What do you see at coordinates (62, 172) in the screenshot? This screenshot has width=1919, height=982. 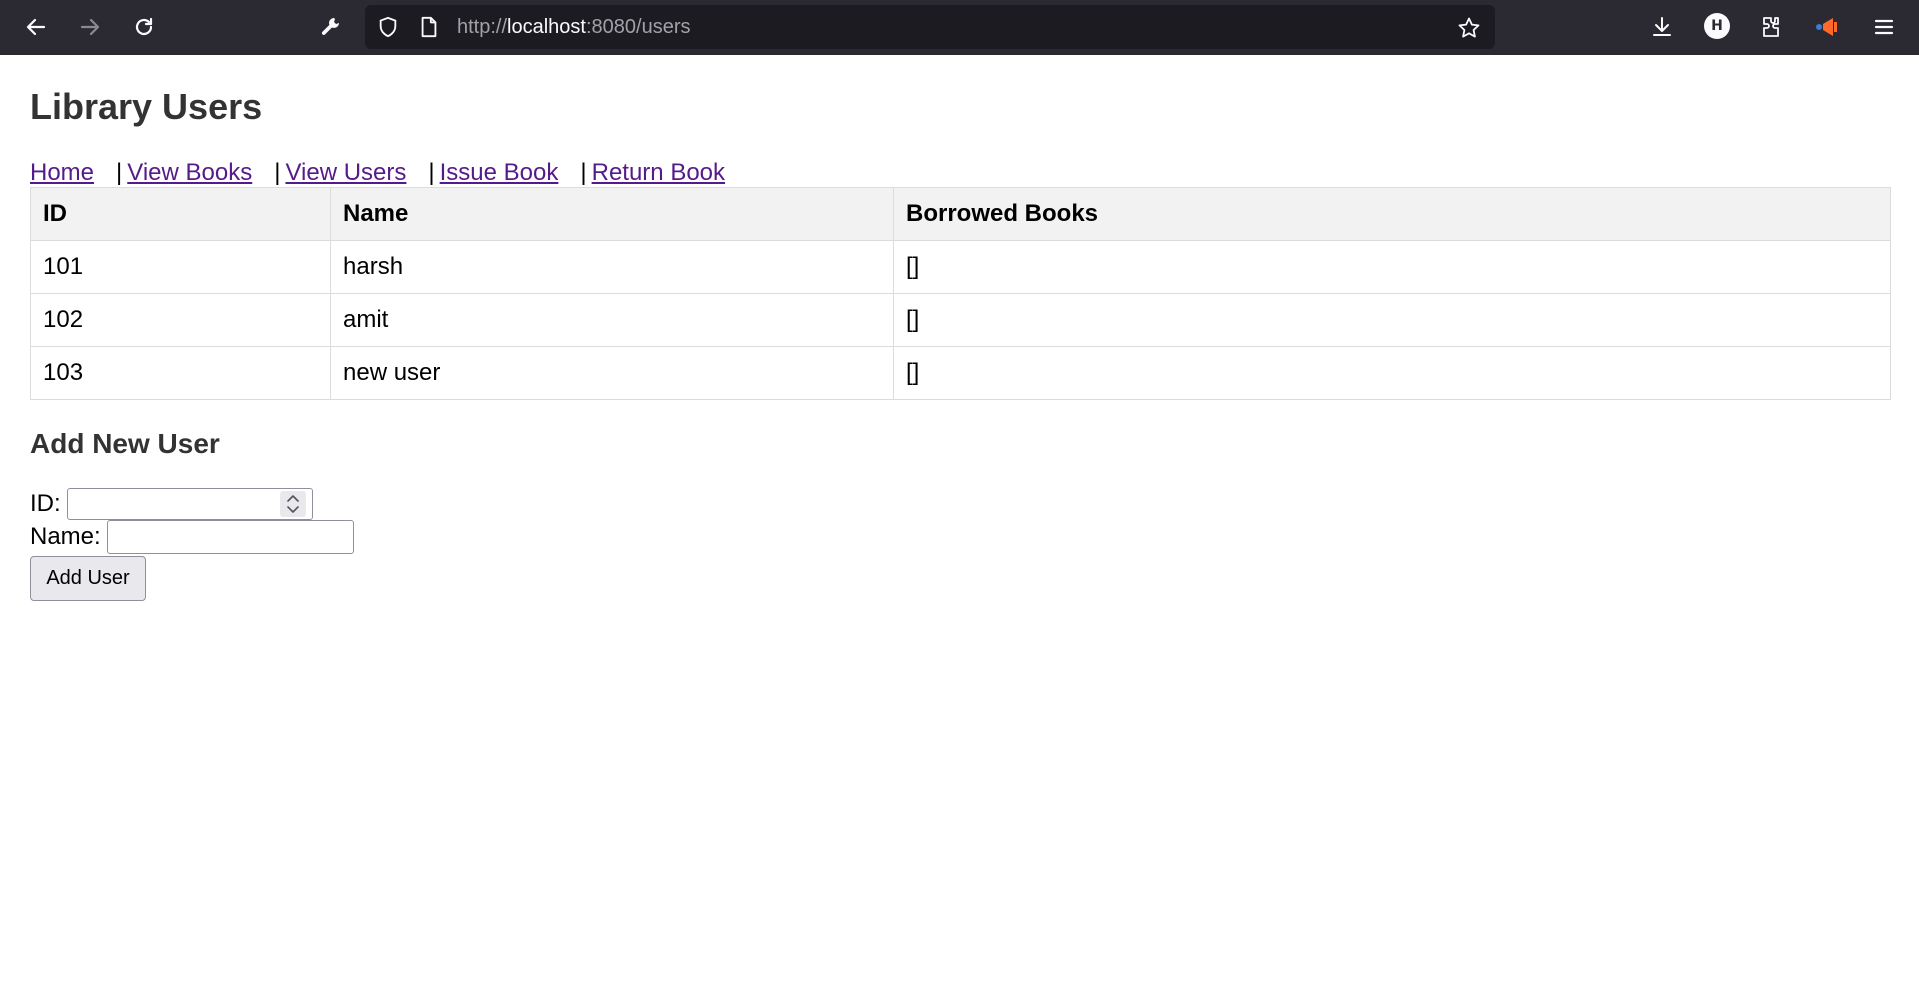 I see `nav-home-link: Home` at bounding box center [62, 172].